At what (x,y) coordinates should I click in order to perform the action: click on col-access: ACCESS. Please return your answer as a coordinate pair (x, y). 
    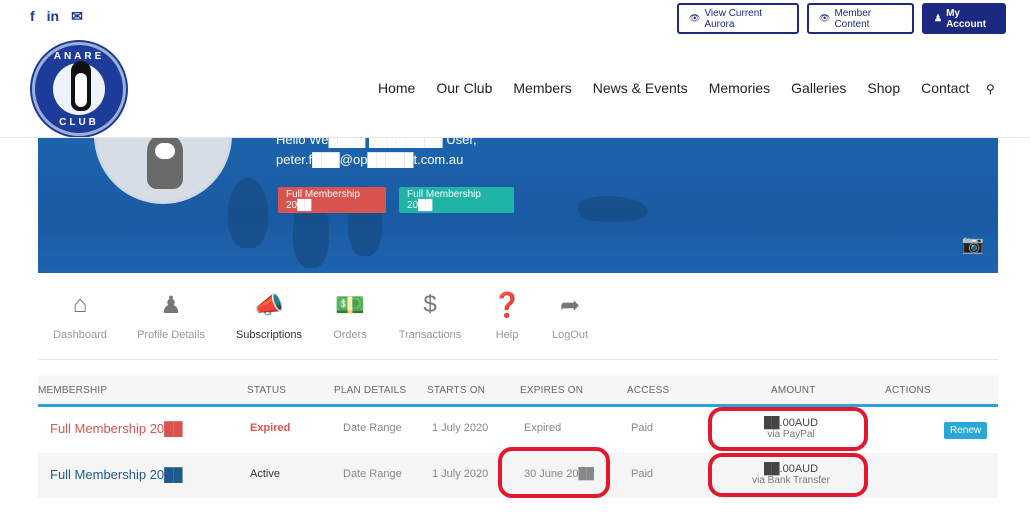
    Looking at the image, I should click on (648, 390).